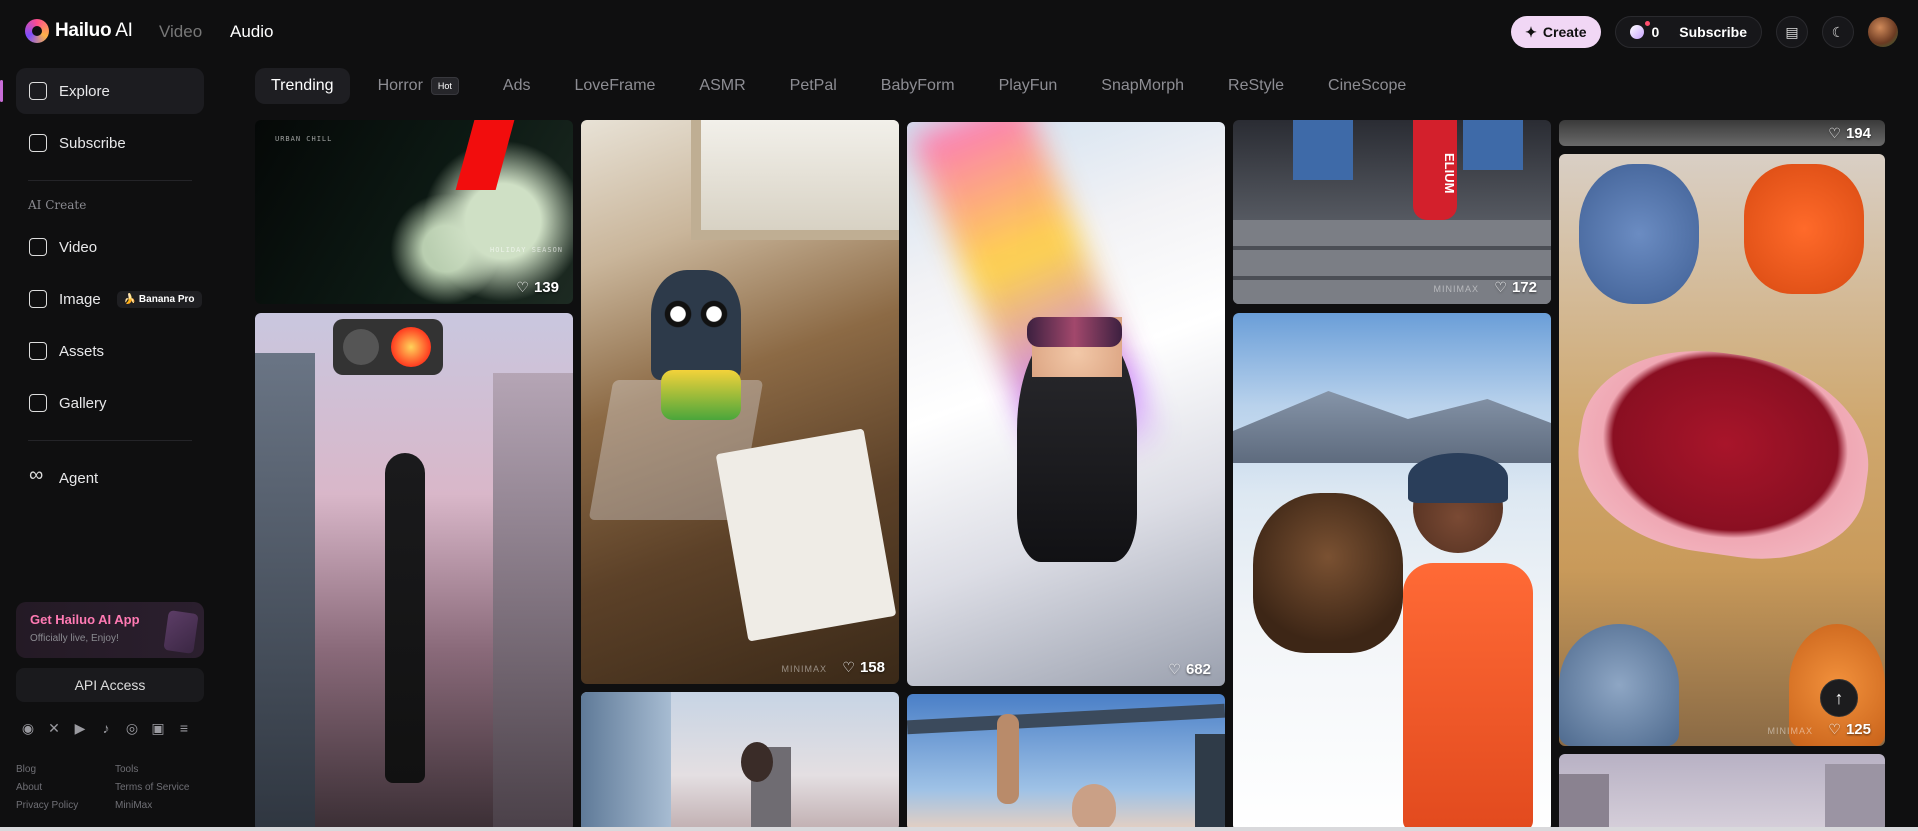  I want to click on tab-loveframe: LoveFrame, so click(615, 86).